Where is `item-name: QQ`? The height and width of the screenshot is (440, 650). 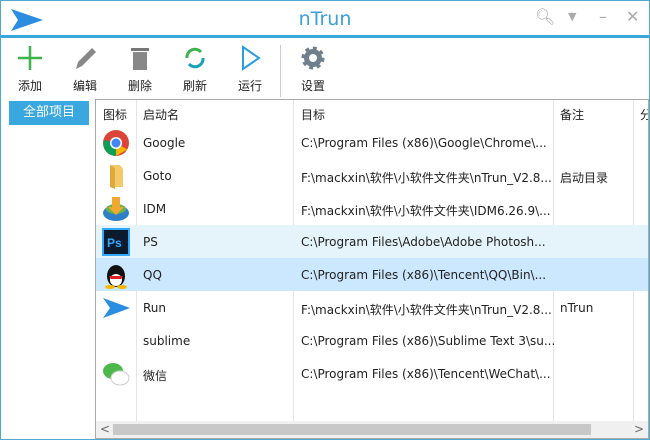 item-name: QQ is located at coordinates (152, 275).